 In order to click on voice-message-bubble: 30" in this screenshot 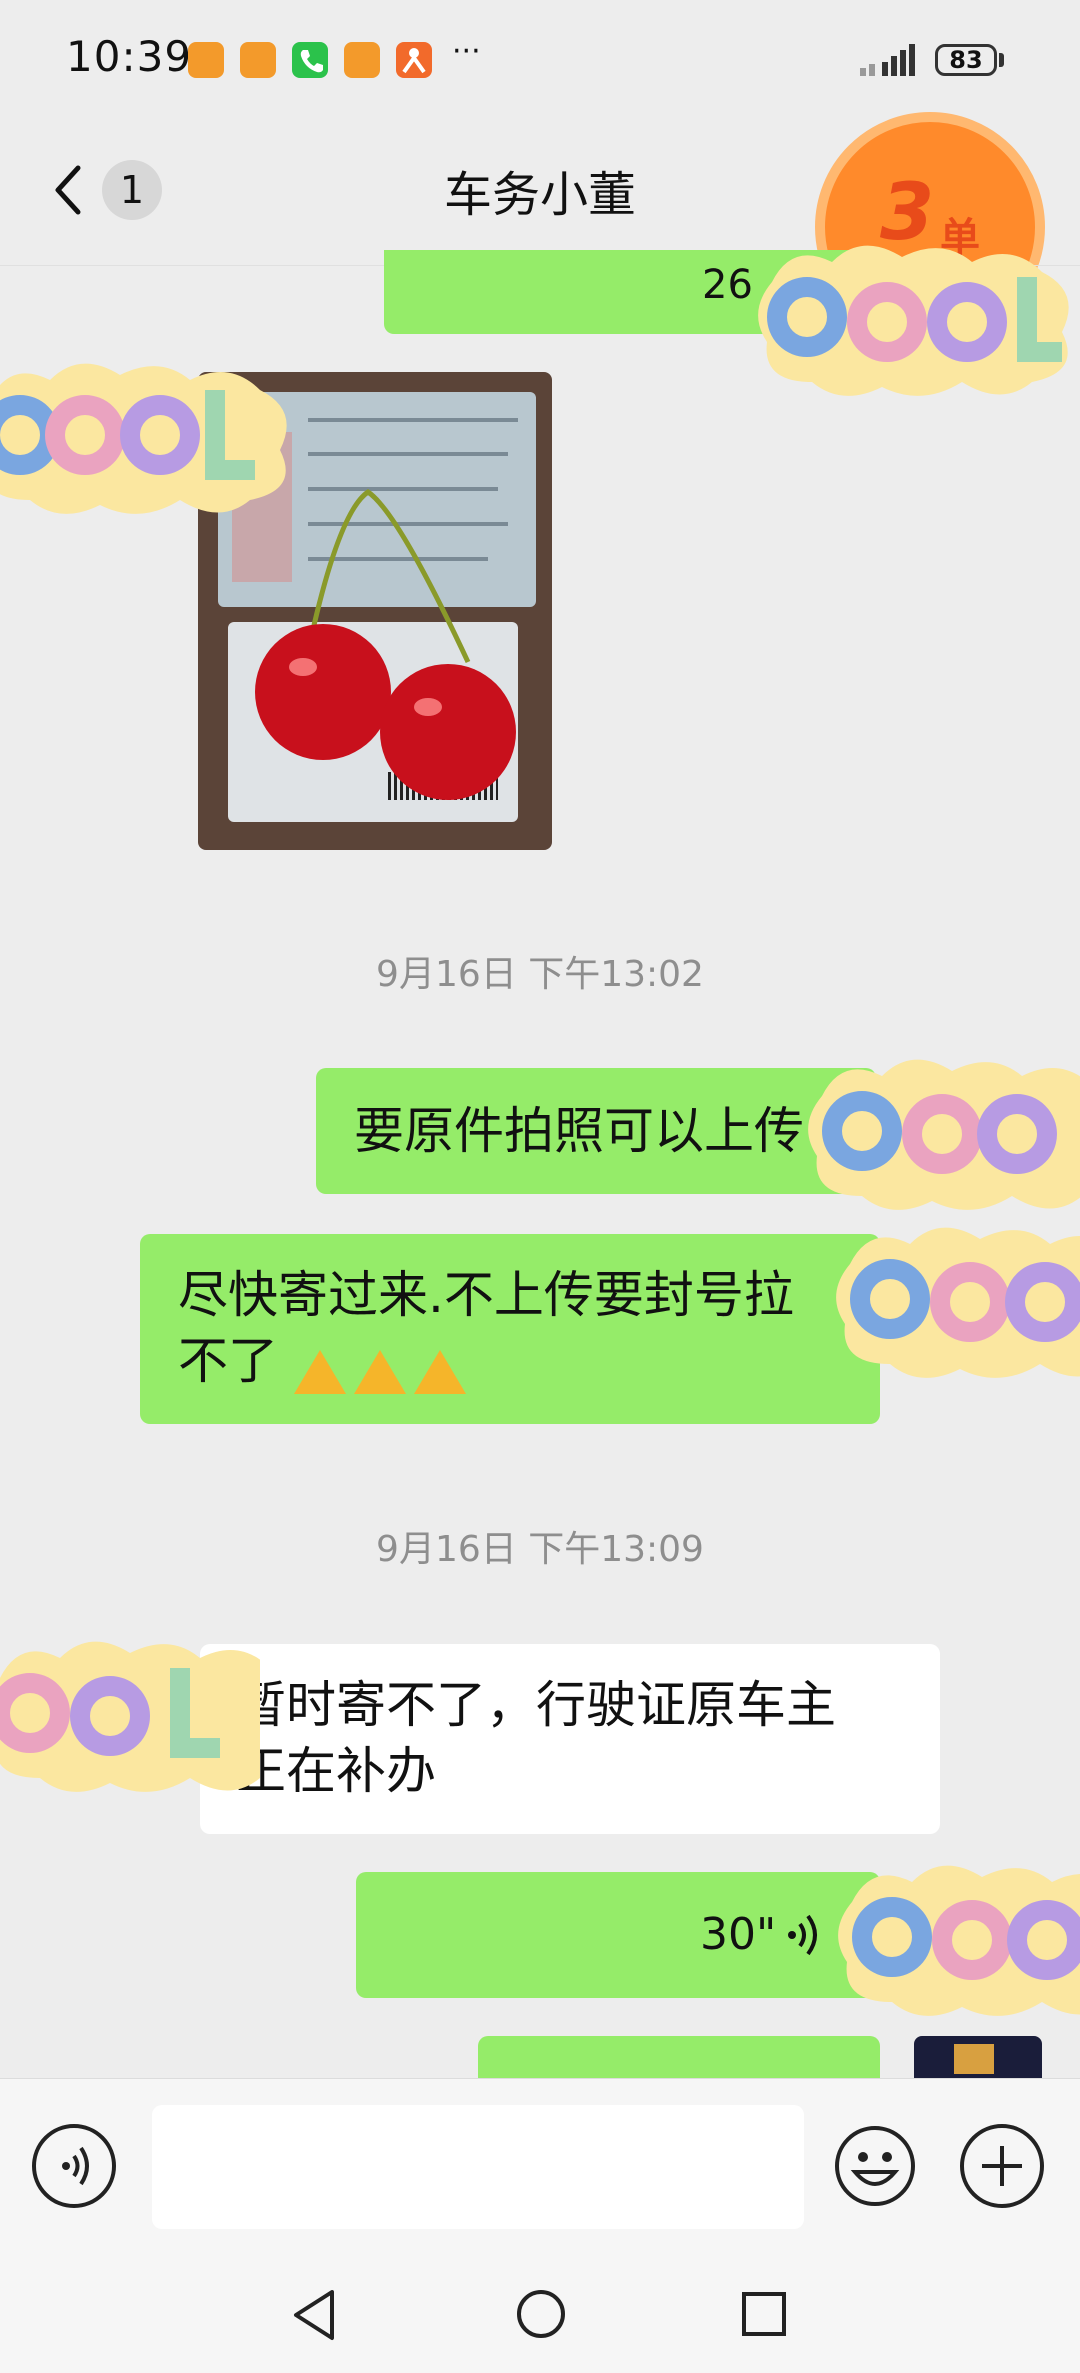, I will do `click(618, 1935)`.